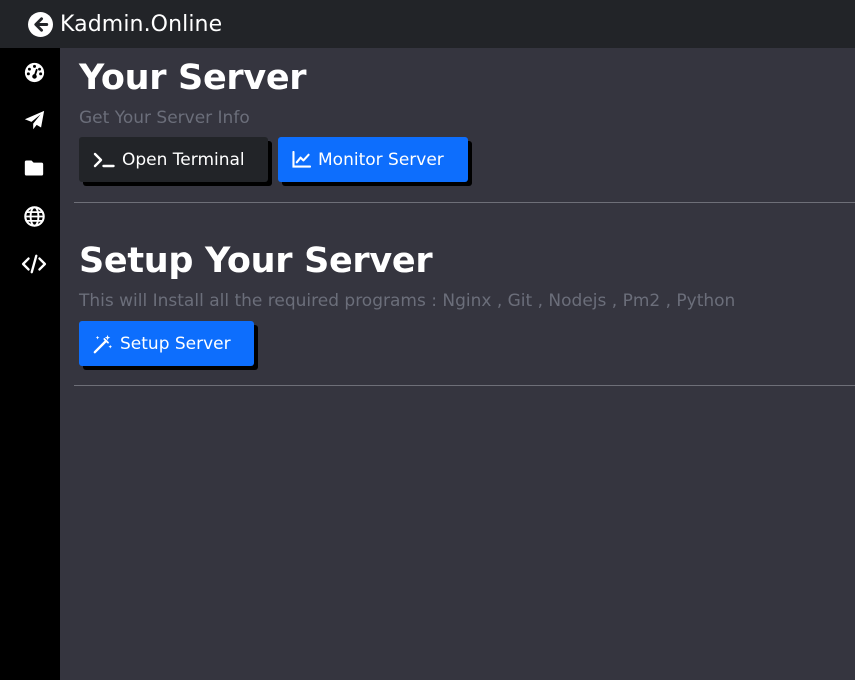  I want to click on magic-wand-icon, so click(106, 344).